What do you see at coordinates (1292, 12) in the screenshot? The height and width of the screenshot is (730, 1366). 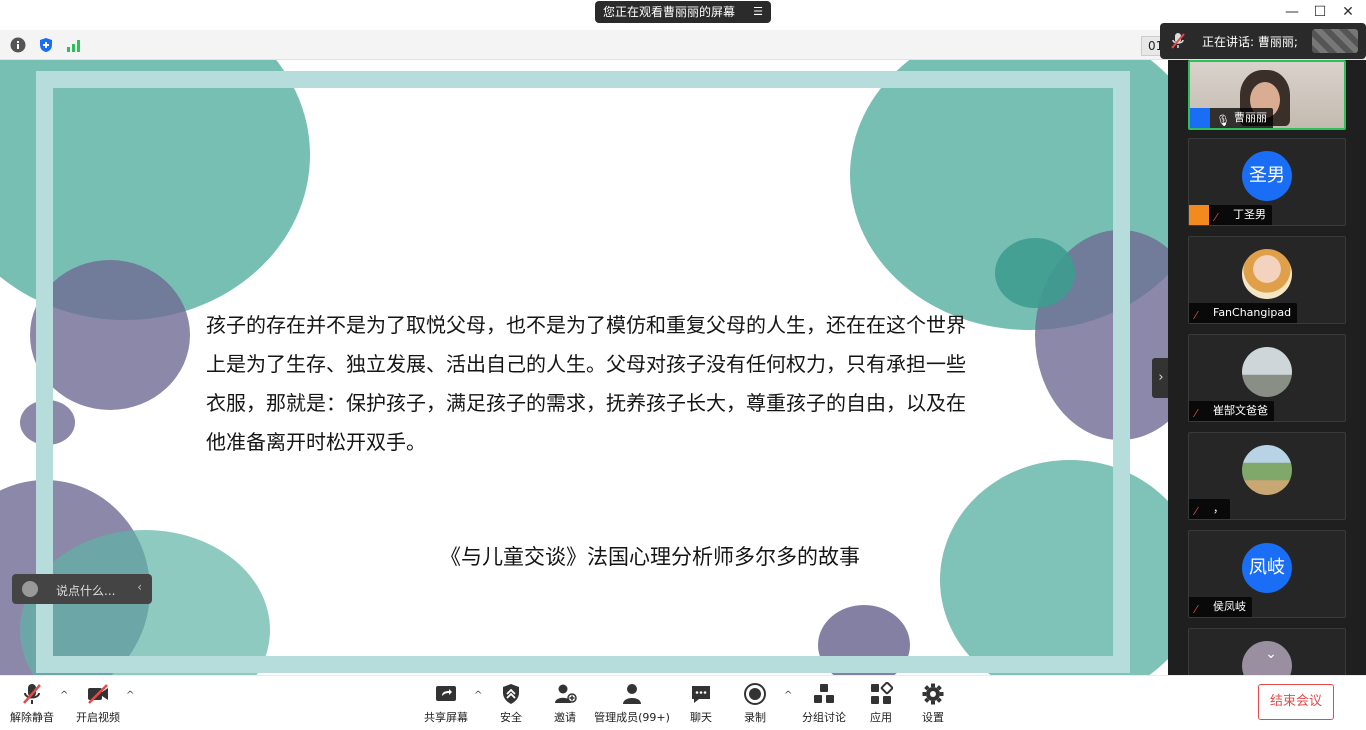 I see `minimize-button: —` at bounding box center [1292, 12].